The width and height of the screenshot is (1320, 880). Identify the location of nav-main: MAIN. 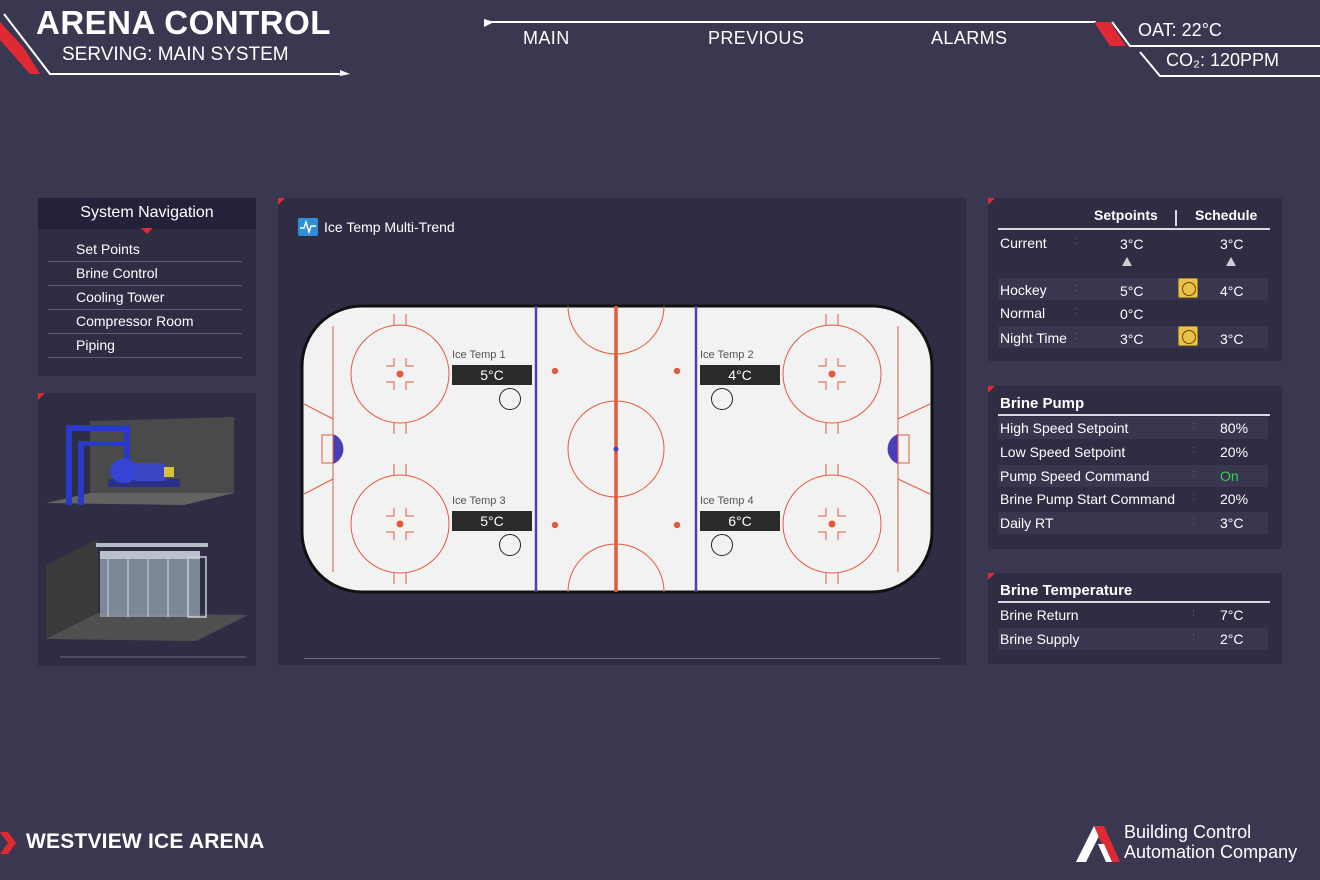
(546, 38).